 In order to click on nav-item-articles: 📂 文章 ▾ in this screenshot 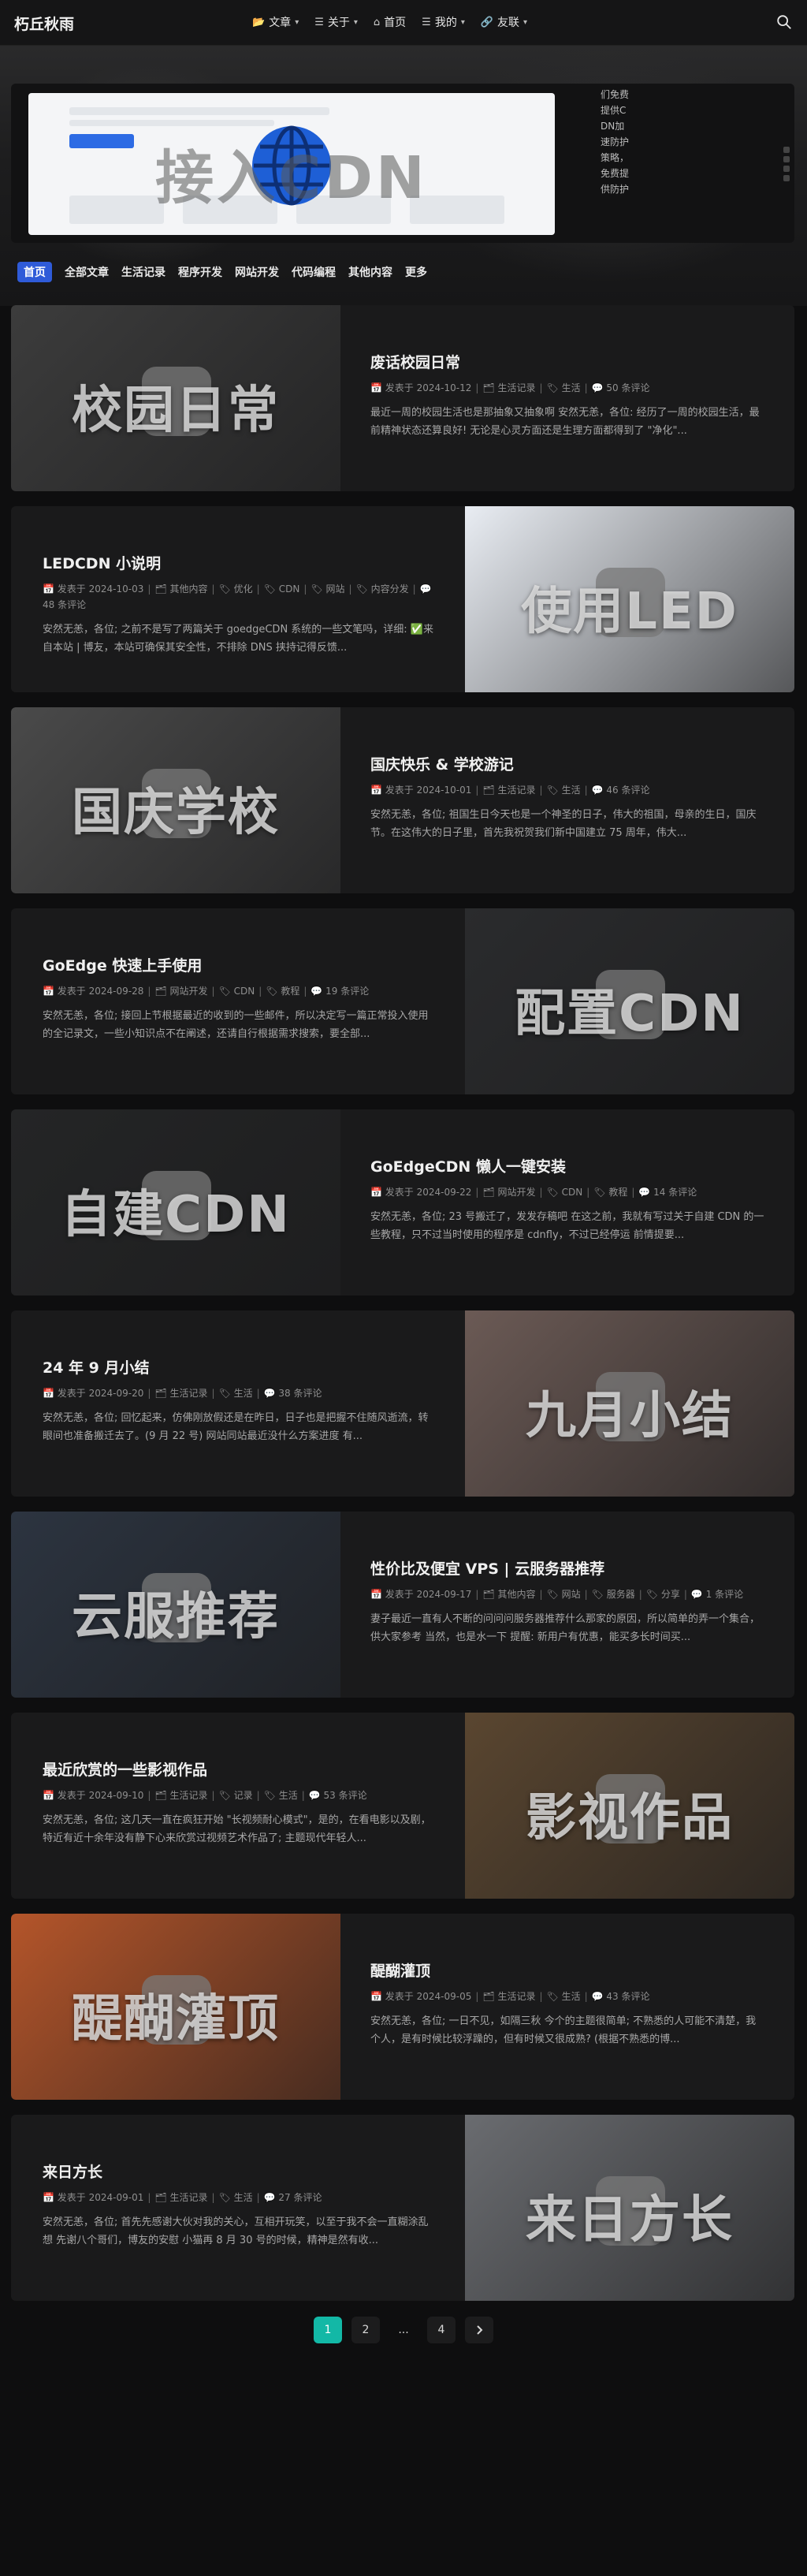, I will do `click(275, 22)`.